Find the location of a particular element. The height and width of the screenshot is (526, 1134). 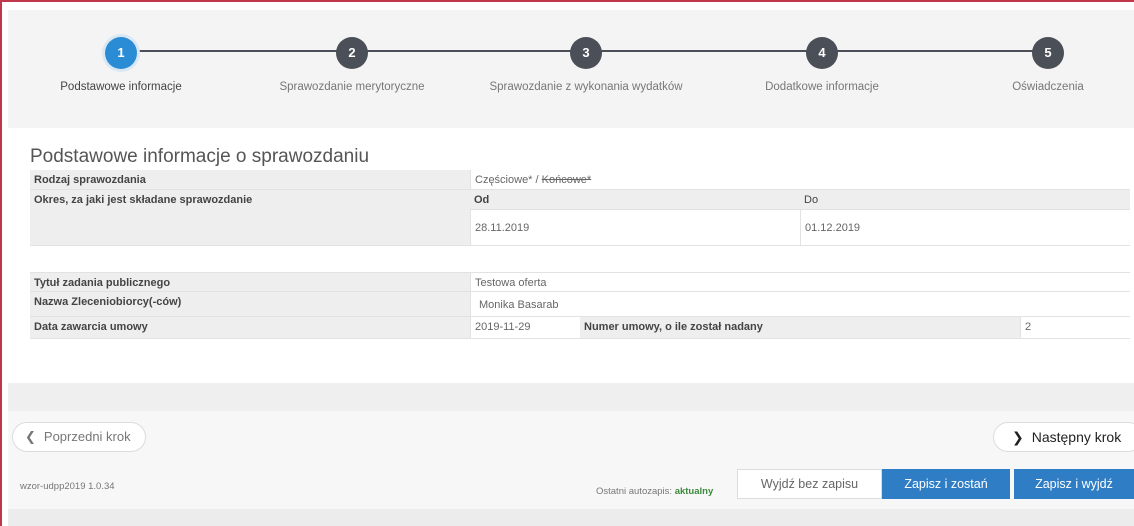

chevron-left-icon: ❮ is located at coordinates (30, 436).